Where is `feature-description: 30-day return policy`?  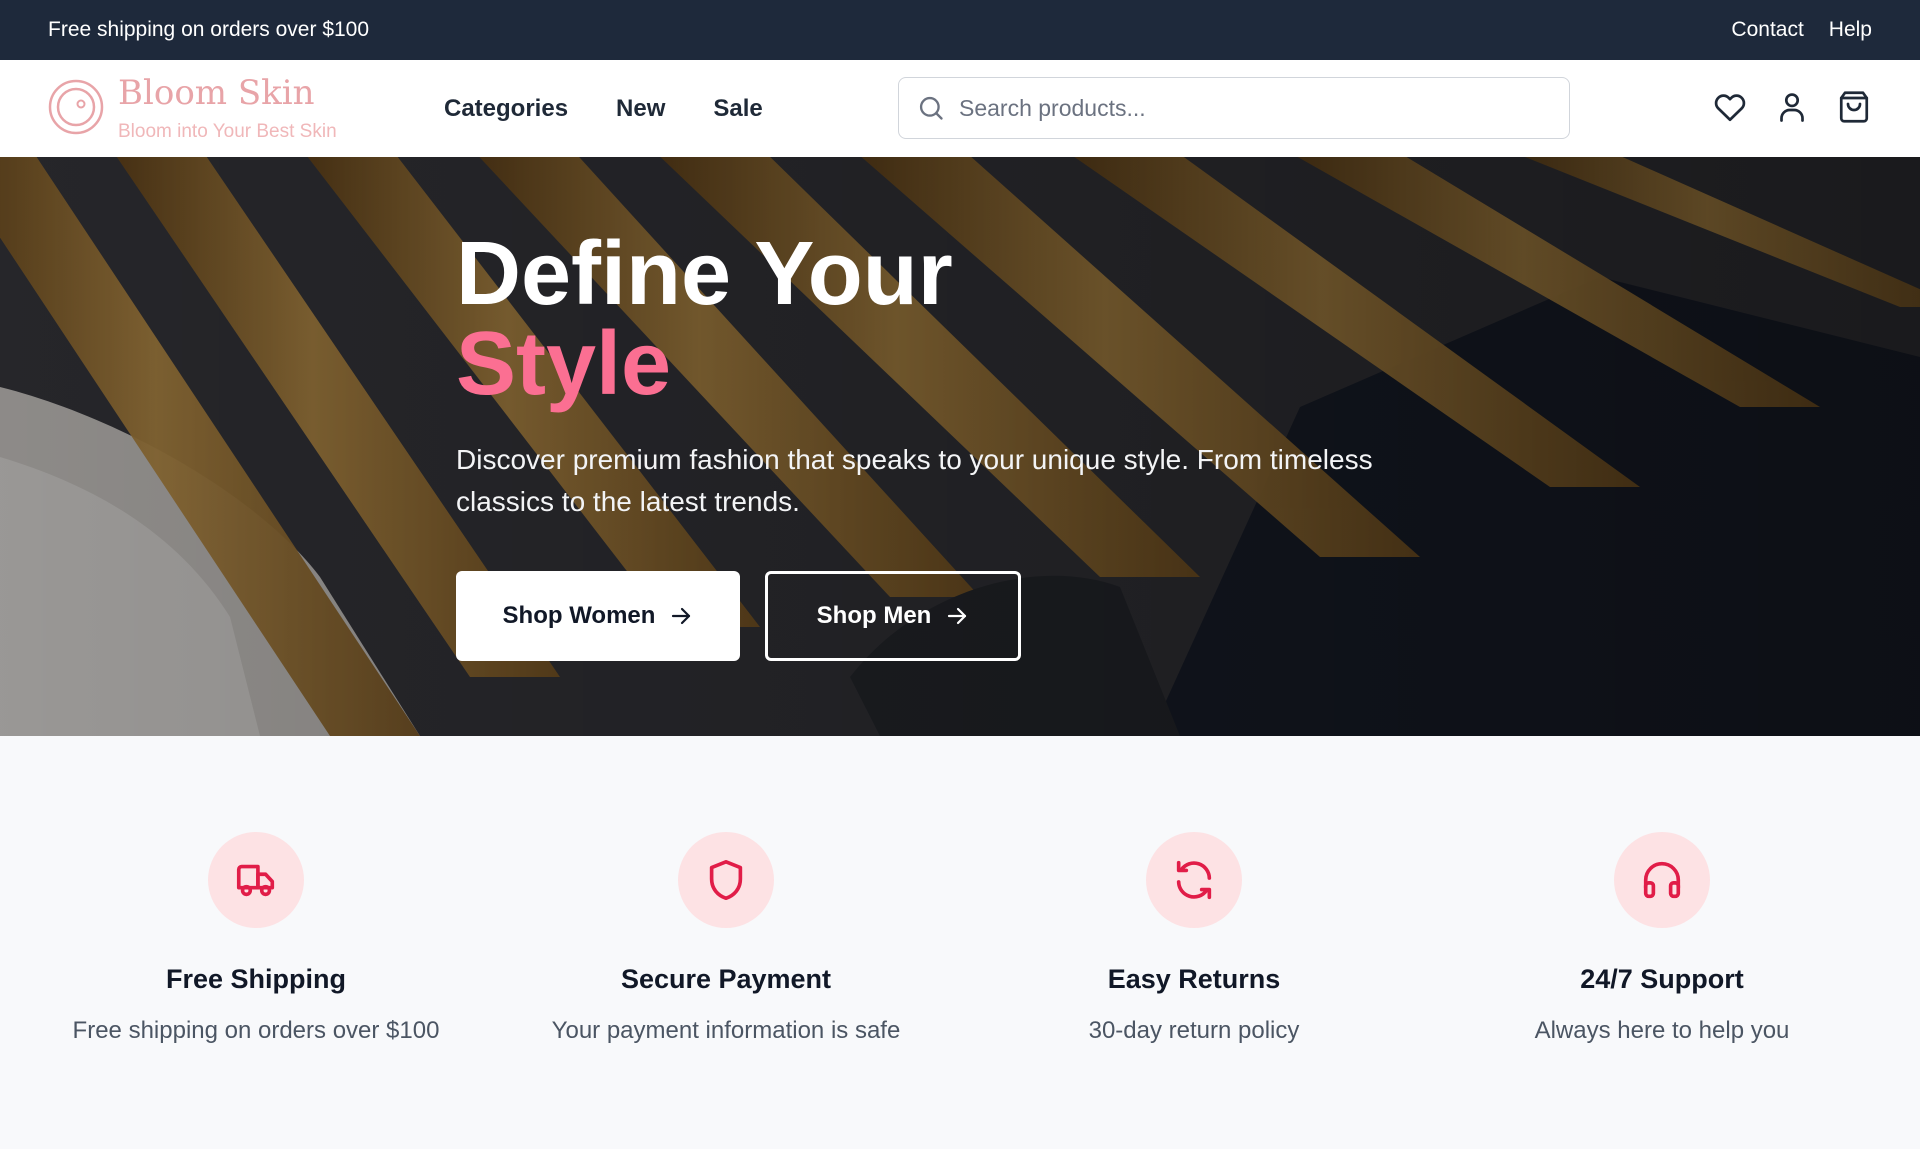
feature-description: 30-day return policy is located at coordinates (1194, 1030).